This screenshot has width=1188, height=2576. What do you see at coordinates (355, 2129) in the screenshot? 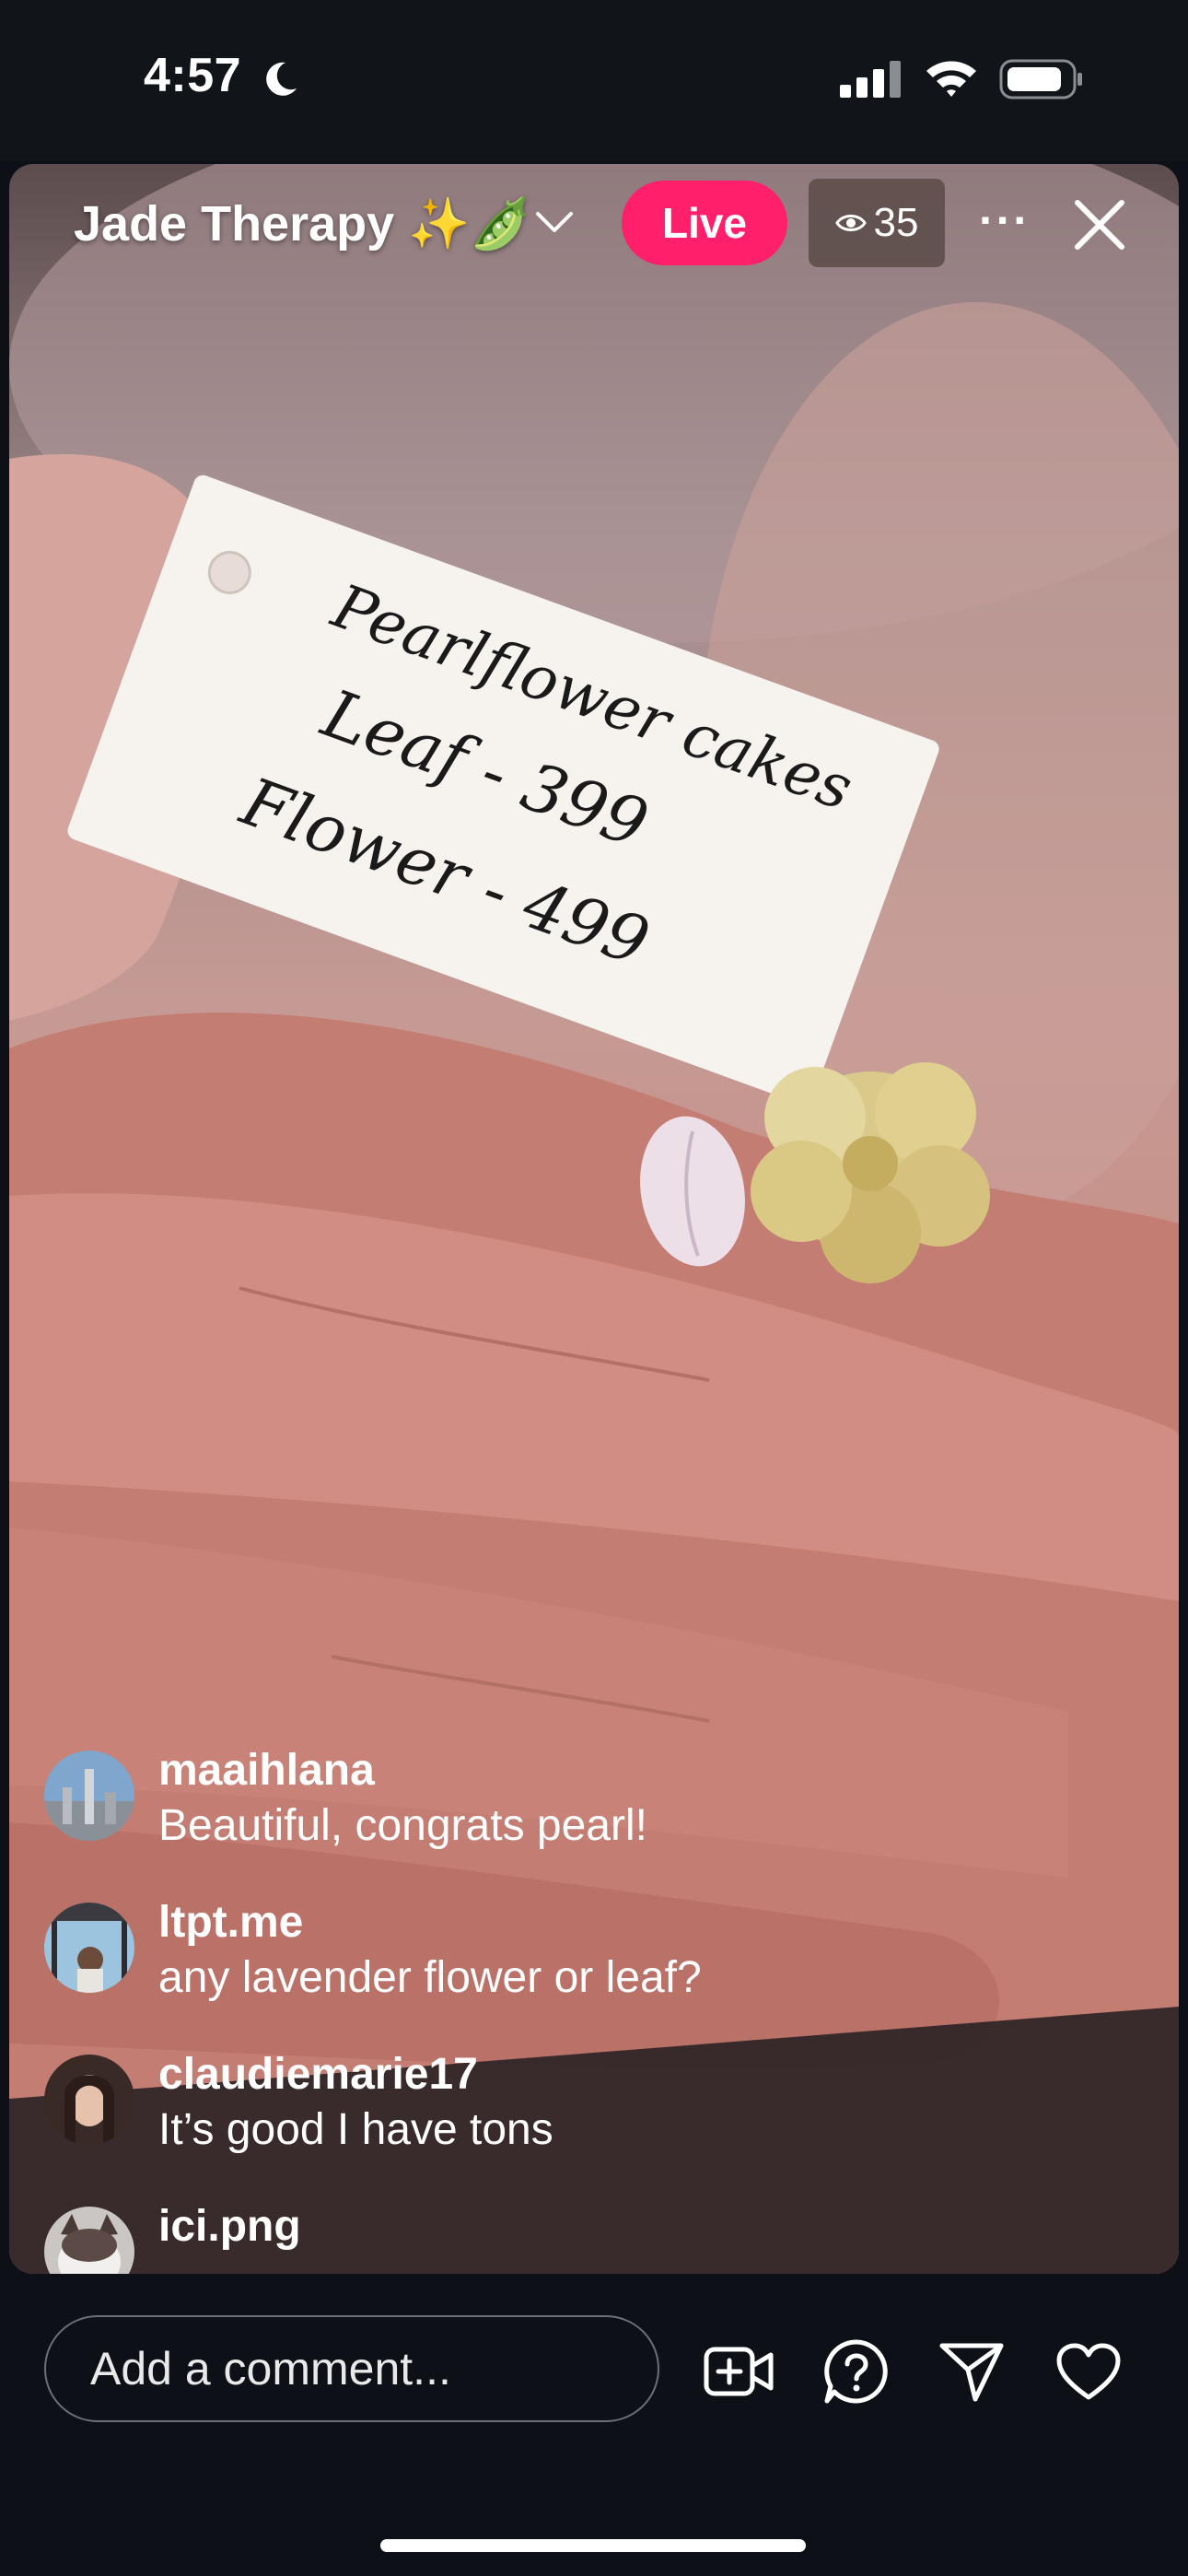
I see `comment-text: It’s good I have tons` at bounding box center [355, 2129].